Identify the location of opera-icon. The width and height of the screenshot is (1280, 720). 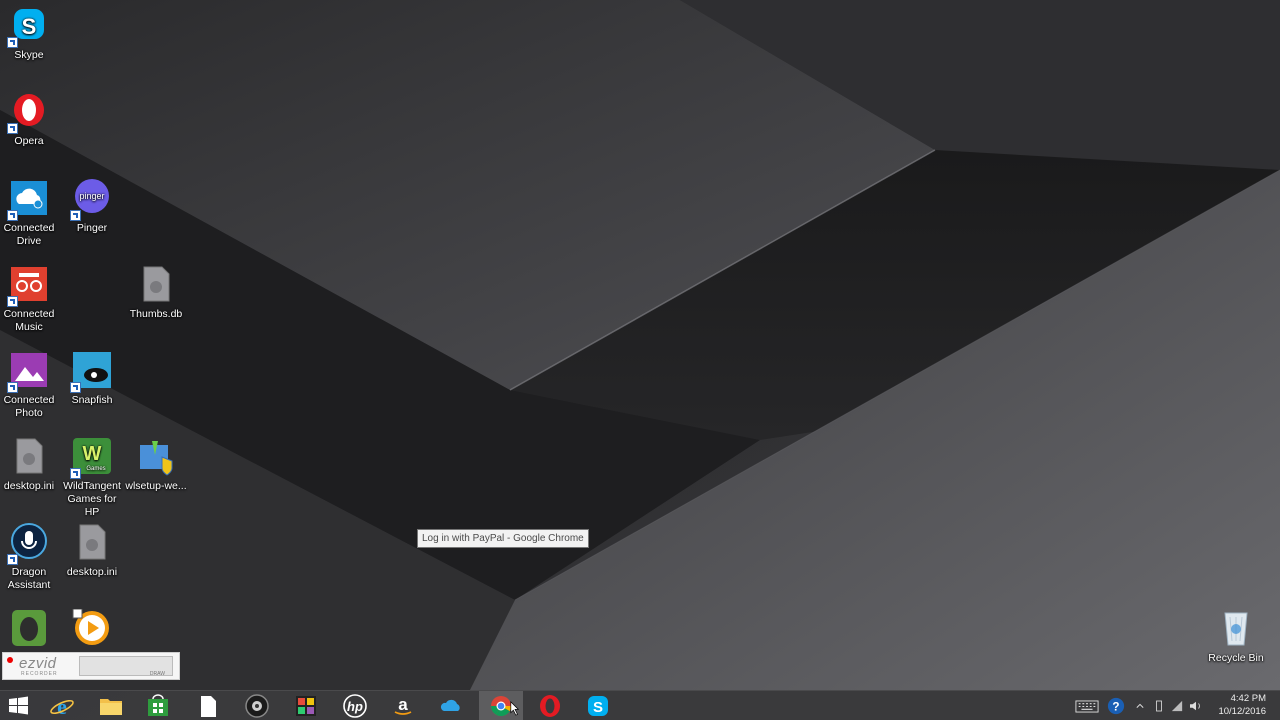
(550, 706).